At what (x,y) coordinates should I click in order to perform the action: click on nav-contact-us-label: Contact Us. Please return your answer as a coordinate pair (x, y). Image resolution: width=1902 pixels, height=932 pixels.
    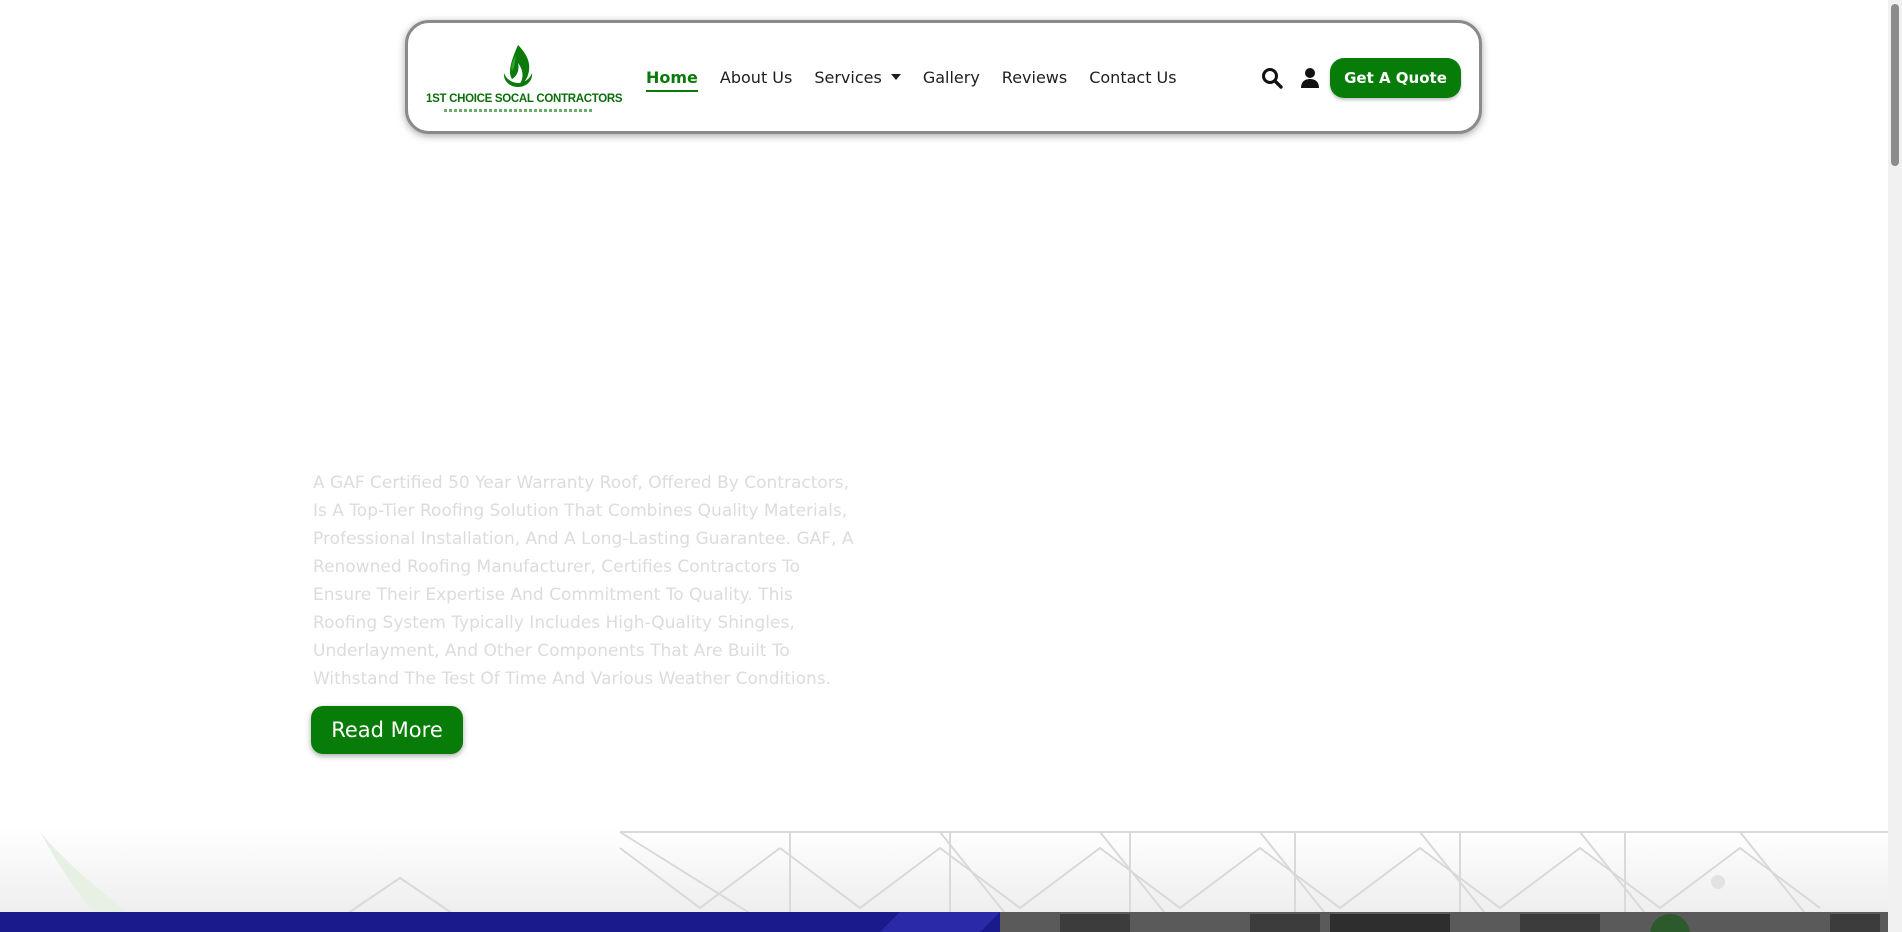
    Looking at the image, I should click on (1133, 77).